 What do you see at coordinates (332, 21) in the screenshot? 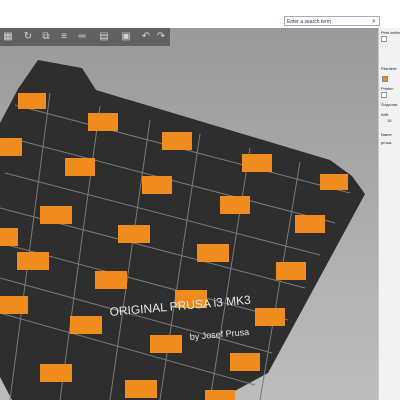
I see `search-input: Enter a search term ⌕` at bounding box center [332, 21].